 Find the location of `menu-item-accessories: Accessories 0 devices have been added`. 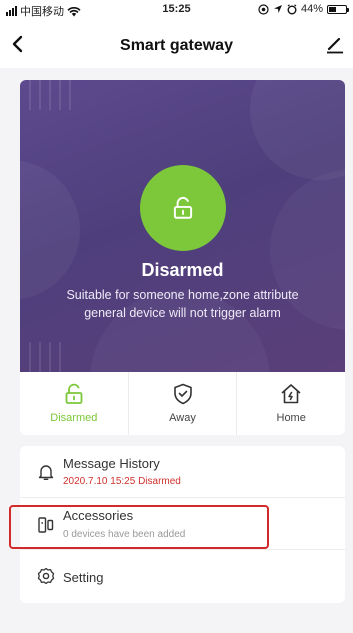

menu-item-accessories: Accessories 0 devices have been added is located at coordinates (182, 524).